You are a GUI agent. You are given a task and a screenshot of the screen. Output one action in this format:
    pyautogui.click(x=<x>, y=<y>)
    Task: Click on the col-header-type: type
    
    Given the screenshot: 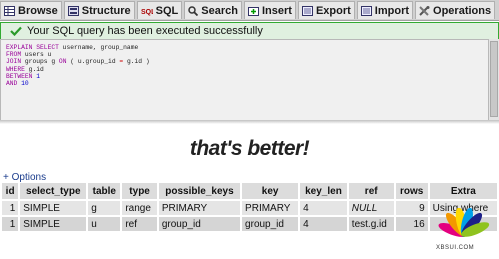 What is the action you would take?
    pyautogui.click(x=139, y=191)
    